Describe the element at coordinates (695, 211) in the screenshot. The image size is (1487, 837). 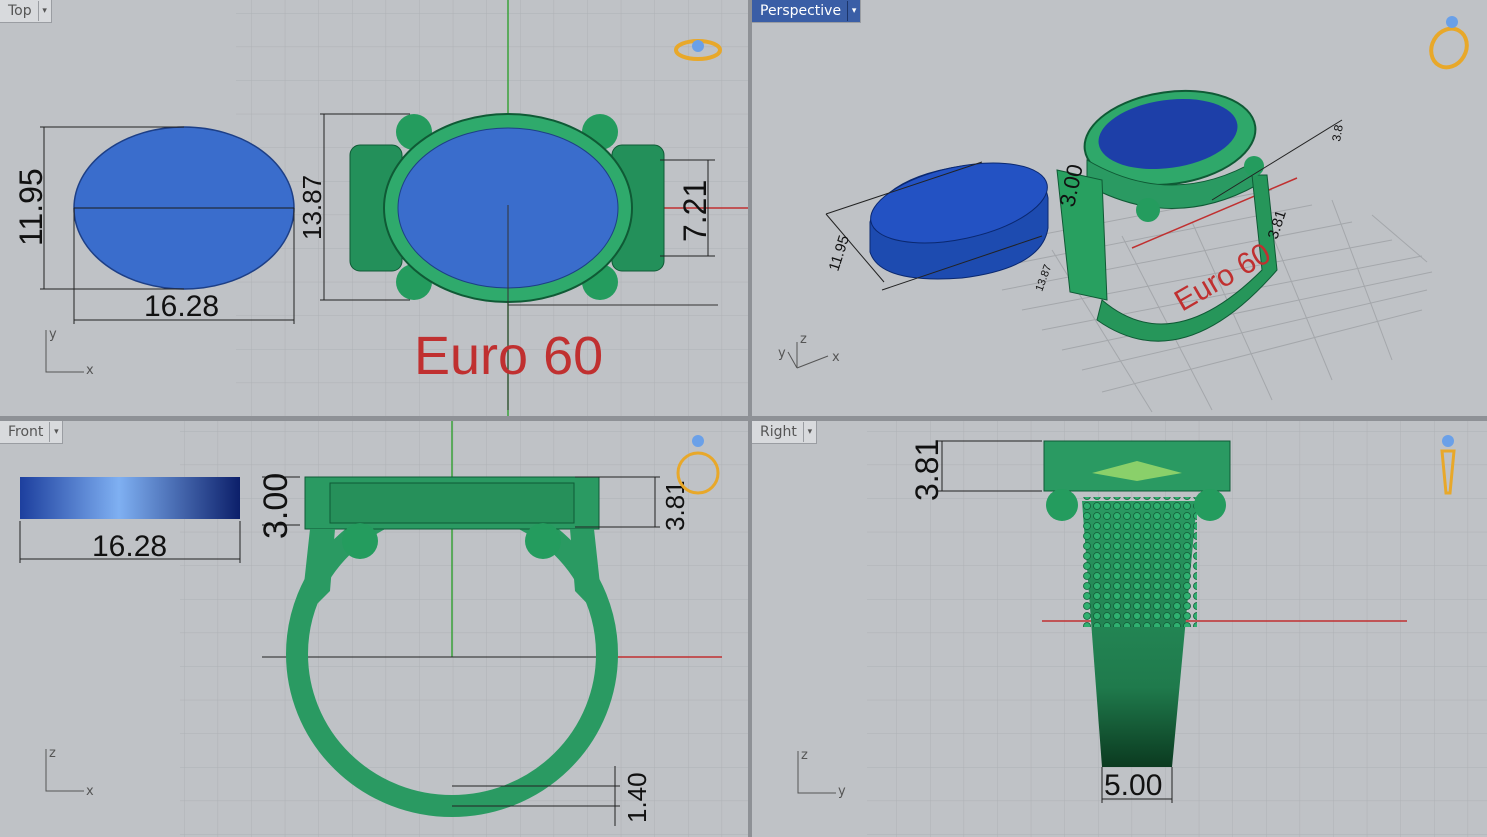
I see `dim-side: 7.21` at that location.